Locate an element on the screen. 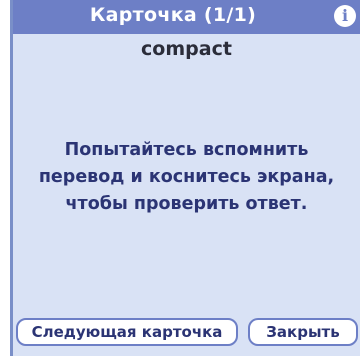 The image size is (360, 356). title-bar: Карточка (1/1) i is located at coordinates (186, 17).